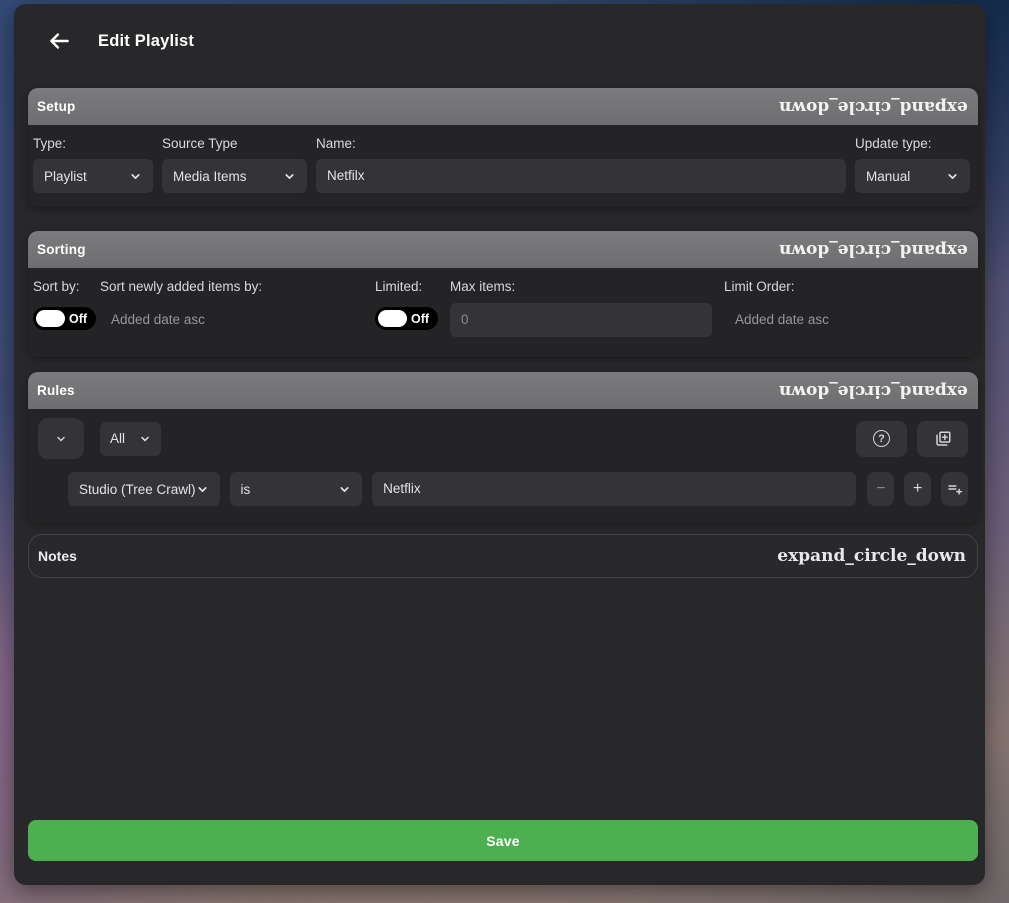 This screenshot has width=1009, height=903. Describe the element at coordinates (503, 106) in the screenshot. I see `setup-section-header: Setup expand_circle_down` at that location.